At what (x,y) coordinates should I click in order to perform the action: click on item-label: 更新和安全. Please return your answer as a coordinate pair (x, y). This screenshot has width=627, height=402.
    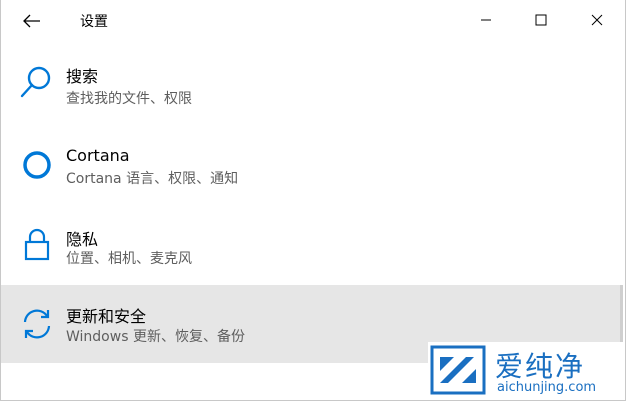
    Looking at the image, I should click on (106, 316).